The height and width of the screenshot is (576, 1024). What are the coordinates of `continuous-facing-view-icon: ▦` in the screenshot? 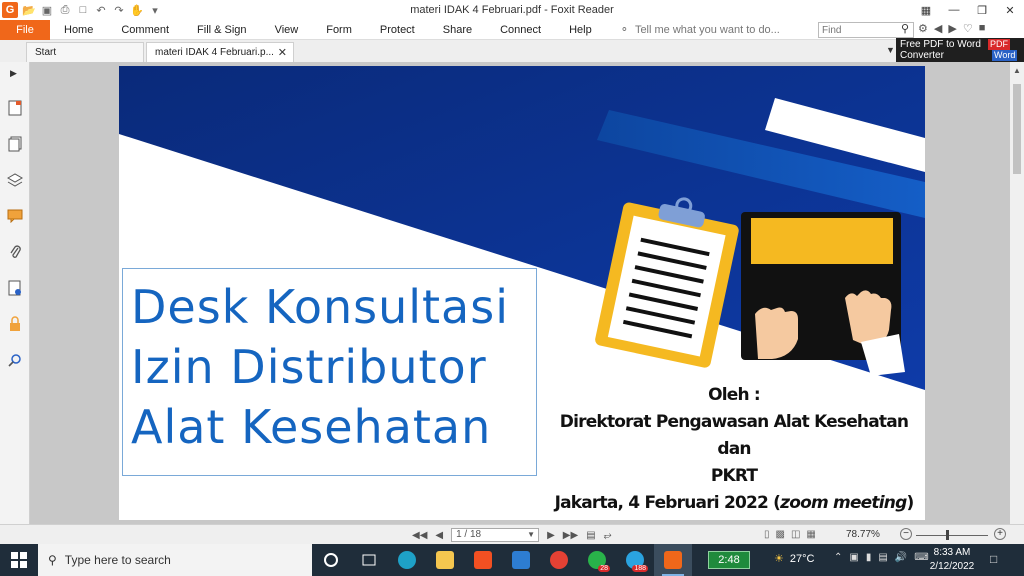 It's located at (810, 534).